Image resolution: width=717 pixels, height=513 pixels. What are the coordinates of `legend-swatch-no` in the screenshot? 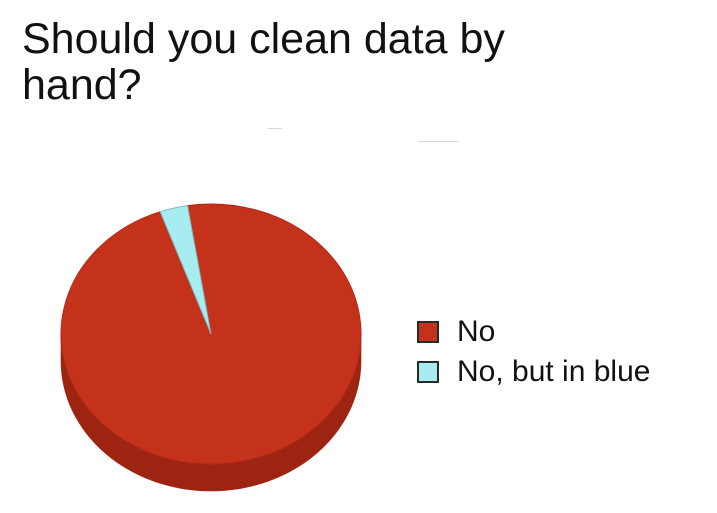 It's located at (428, 332).